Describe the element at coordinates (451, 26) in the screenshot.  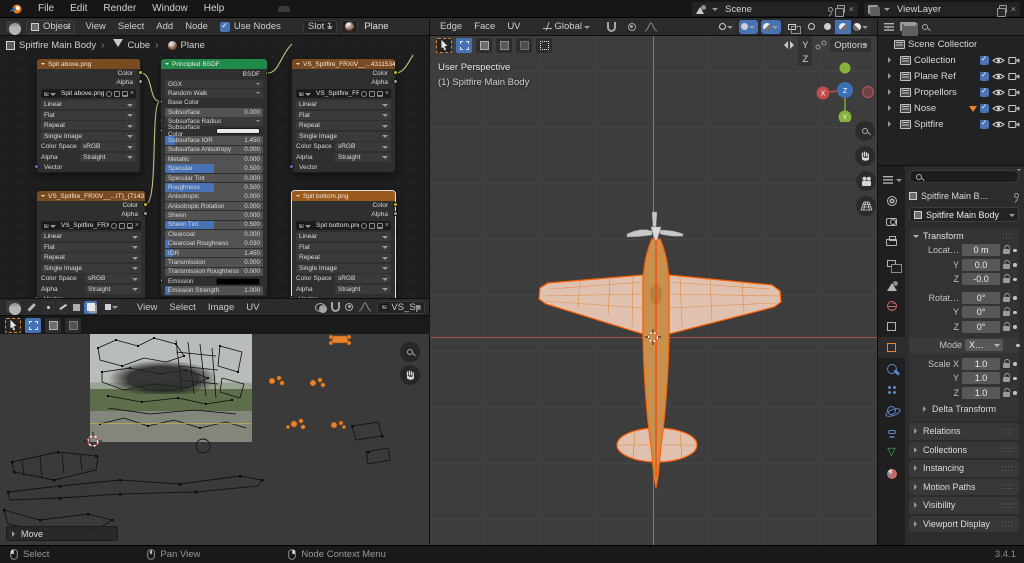
I see `viewport-menu-item: Edge` at that location.